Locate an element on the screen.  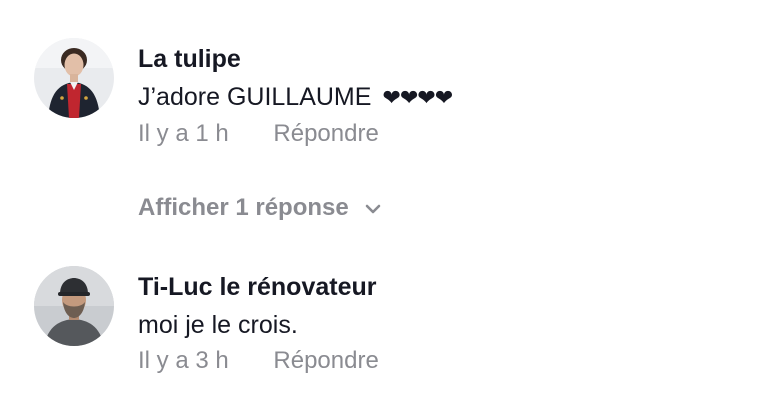
hearts-emoji: ❤❤❤❤ is located at coordinates (417, 97).